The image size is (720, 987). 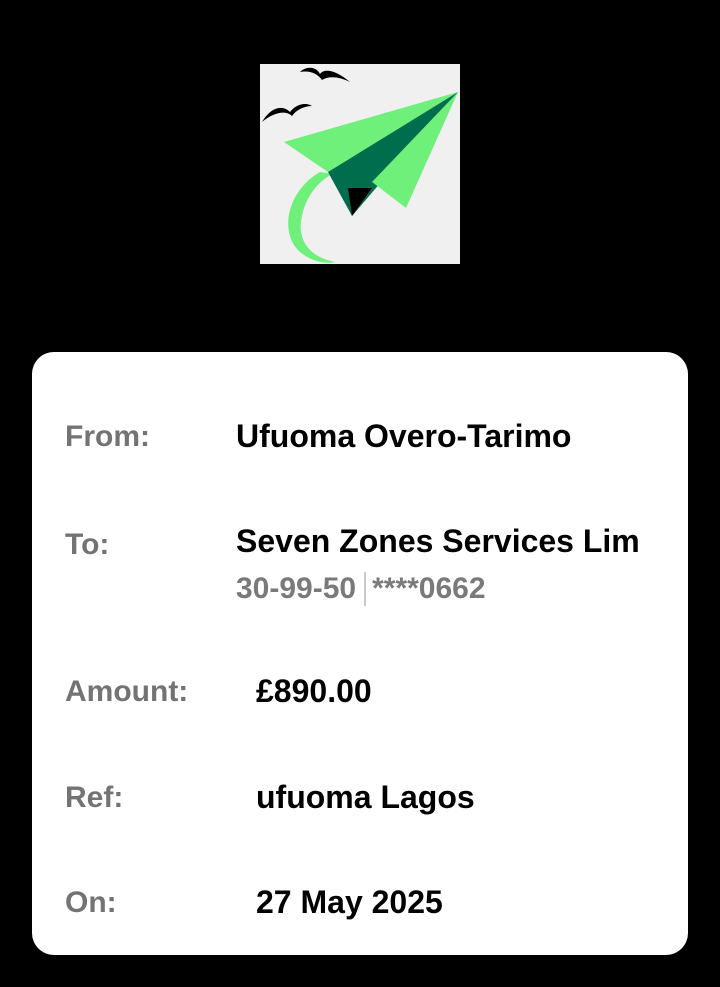 What do you see at coordinates (312, 217) in the screenshot?
I see `trail-swoosh` at bounding box center [312, 217].